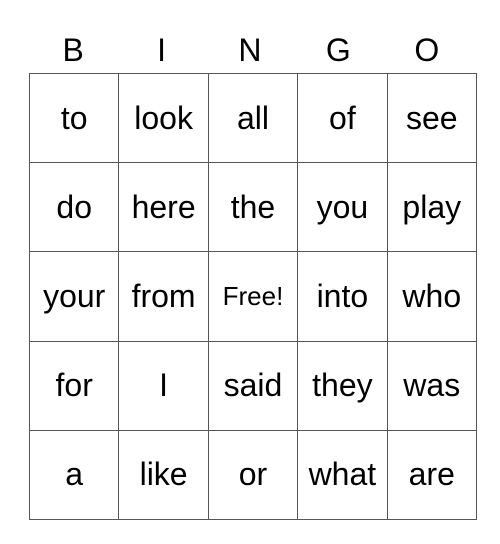  What do you see at coordinates (431, 296) in the screenshot?
I see `bingo-cell: who` at bounding box center [431, 296].